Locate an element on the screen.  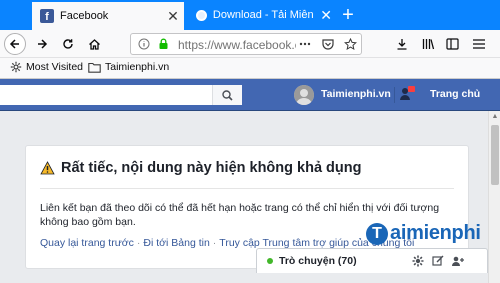
gear-icon is located at coordinates (16, 67).